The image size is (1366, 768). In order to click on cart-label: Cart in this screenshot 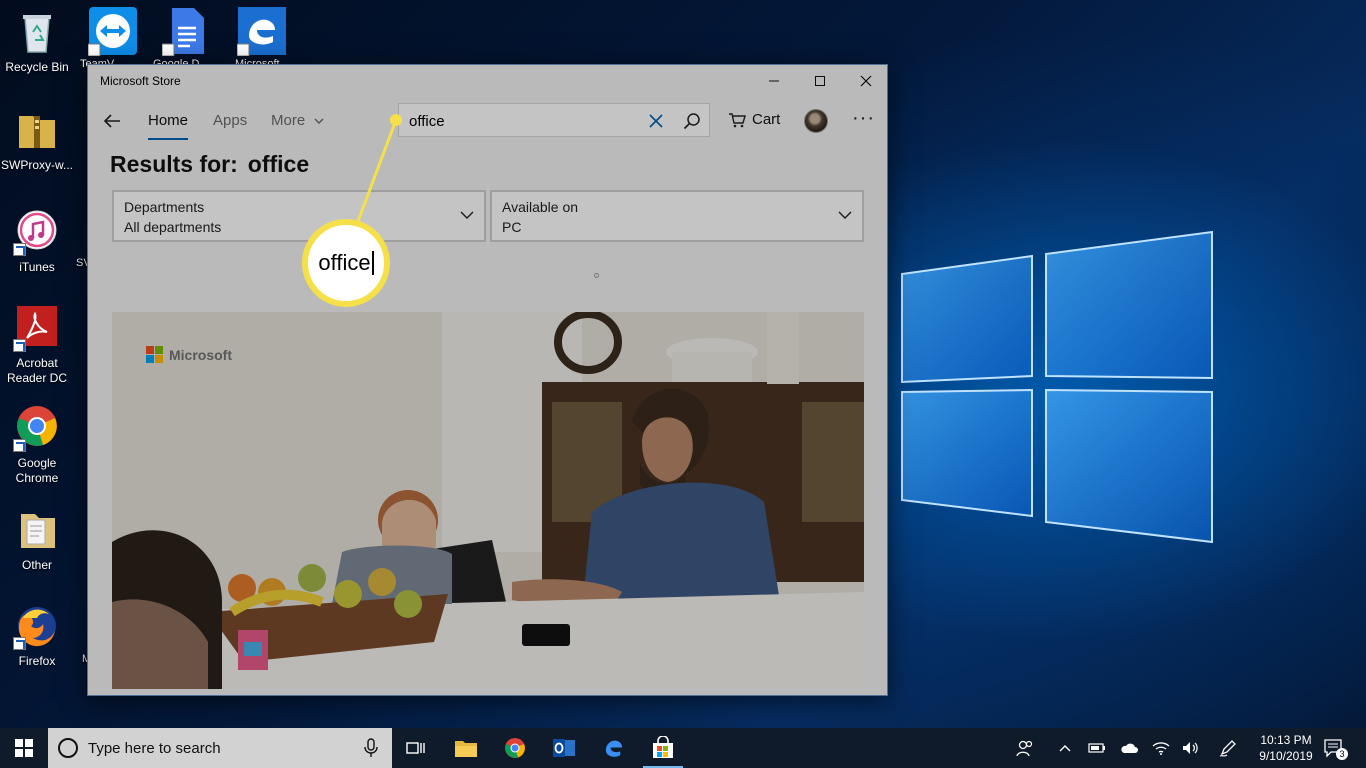, I will do `click(766, 119)`.